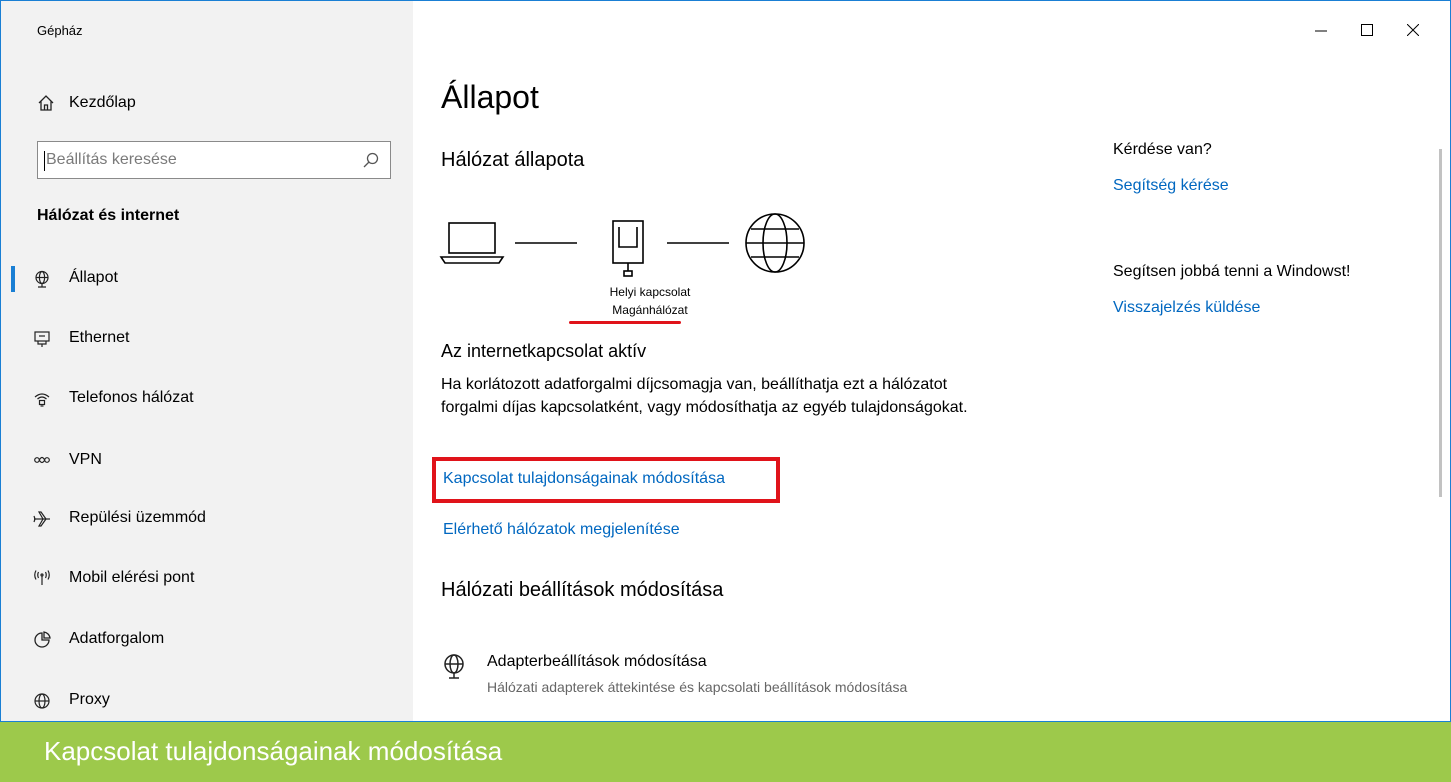 The width and height of the screenshot is (1451, 782). What do you see at coordinates (628, 248) in the screenshot?
I see `router-icon` at bounding box center [628, 248].